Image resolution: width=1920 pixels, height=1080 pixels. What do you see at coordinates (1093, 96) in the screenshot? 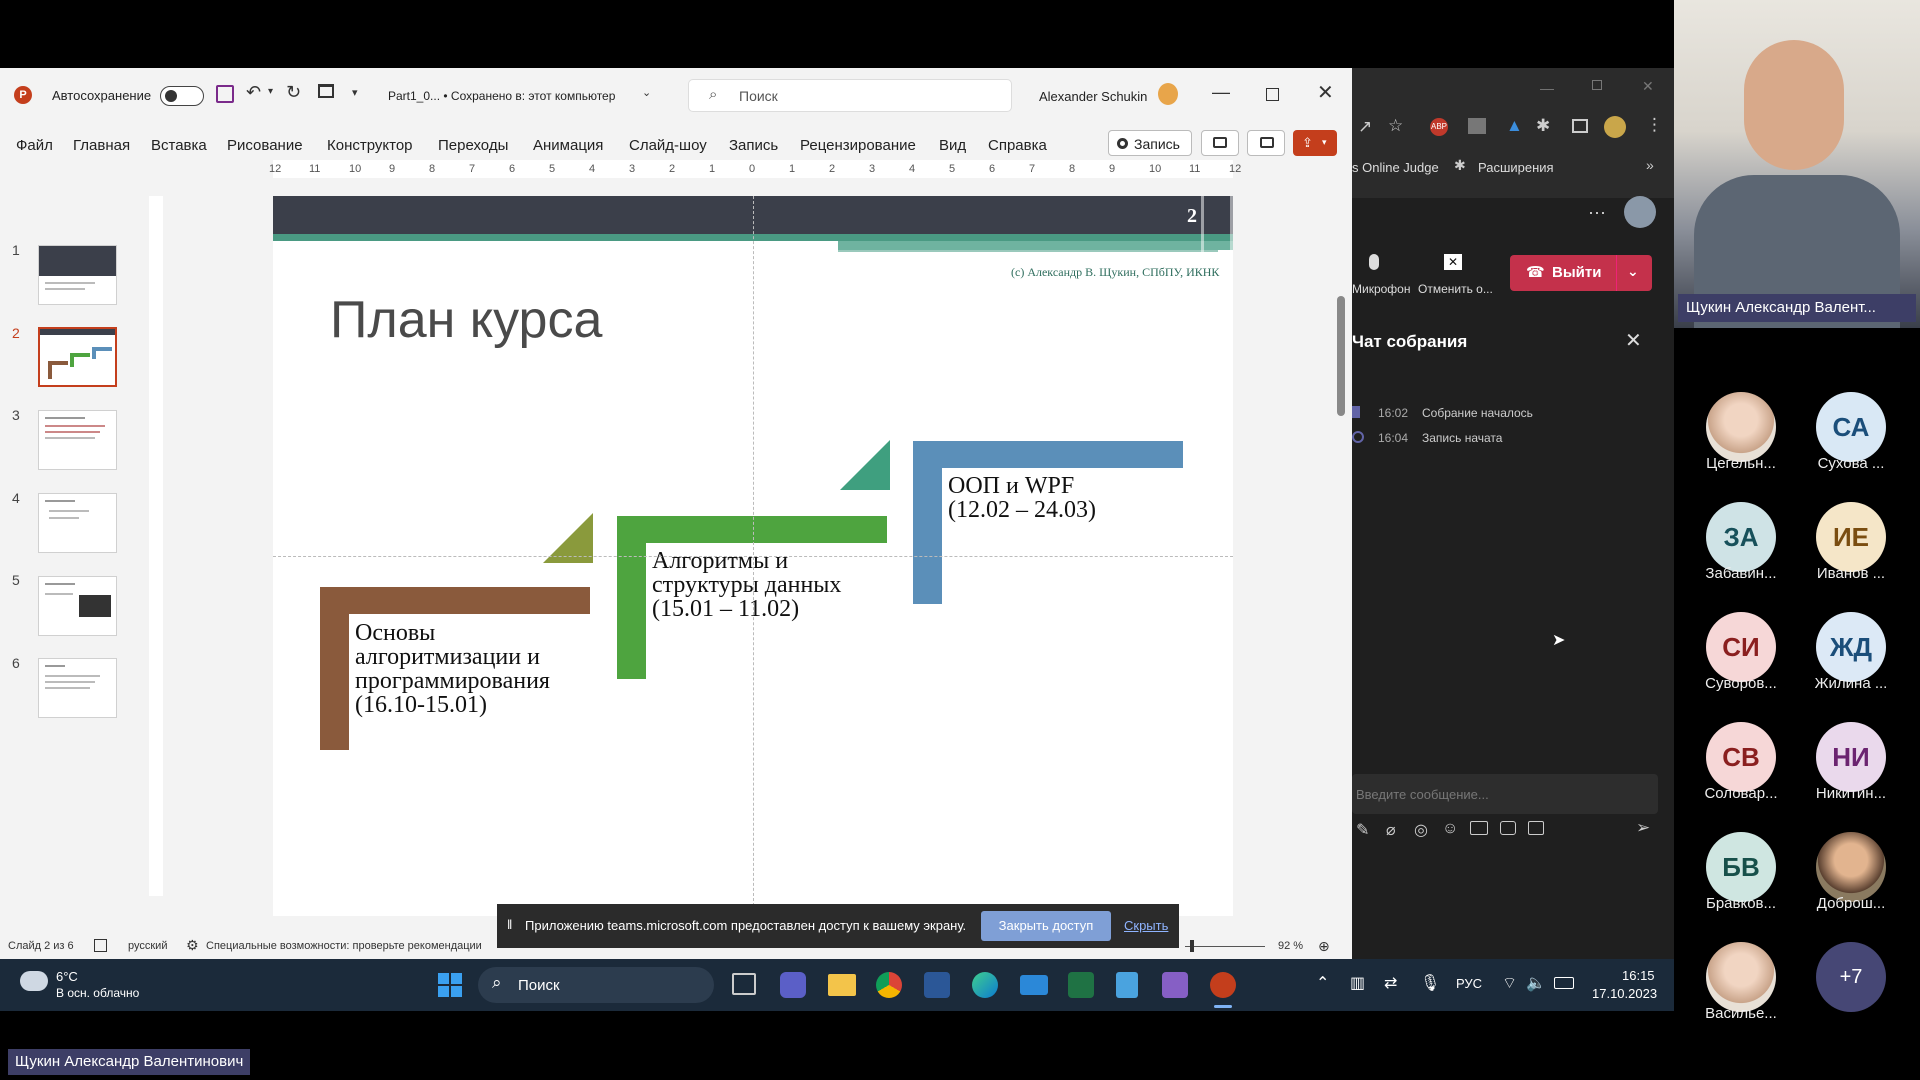
I see `ppt-user-name: Alexander Schukin` at bounding box center [1093, 96].